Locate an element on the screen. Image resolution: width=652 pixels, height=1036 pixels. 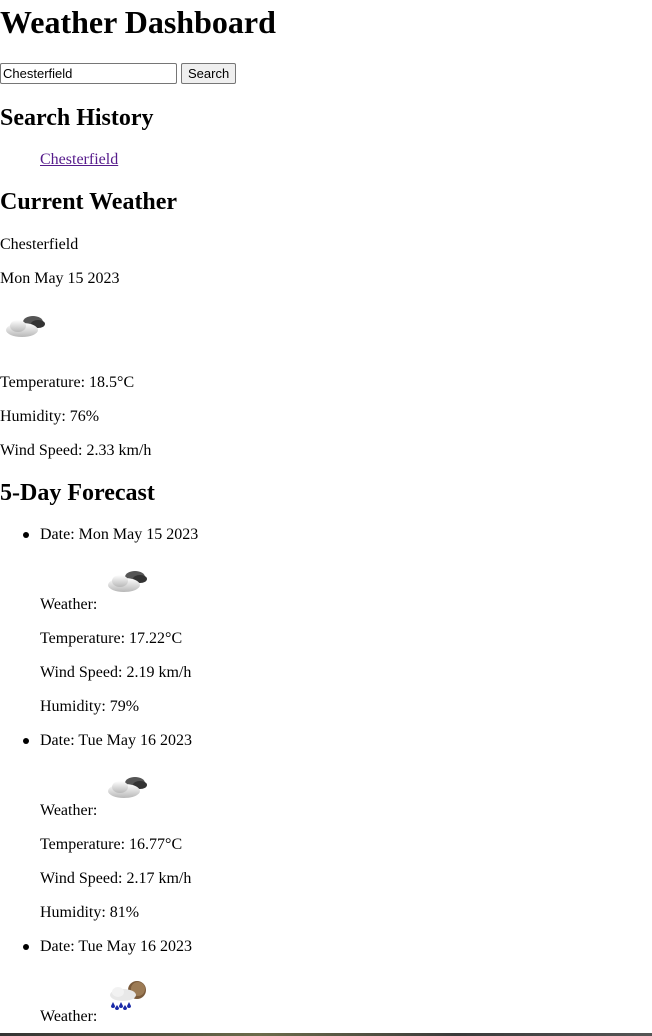
current-humidity: Humidity: 76% is located at coordinates (50, 416).